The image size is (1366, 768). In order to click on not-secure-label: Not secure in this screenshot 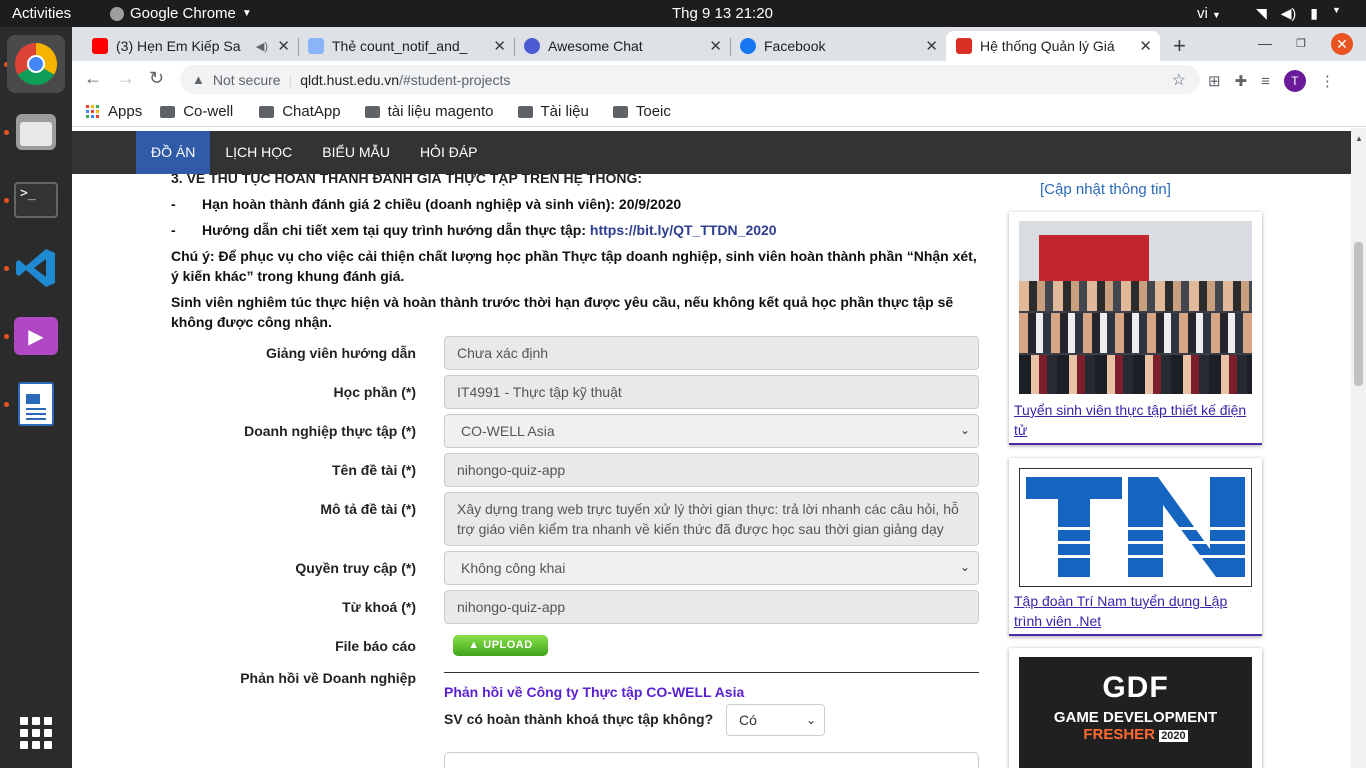, I will do `click(247, 80)`.